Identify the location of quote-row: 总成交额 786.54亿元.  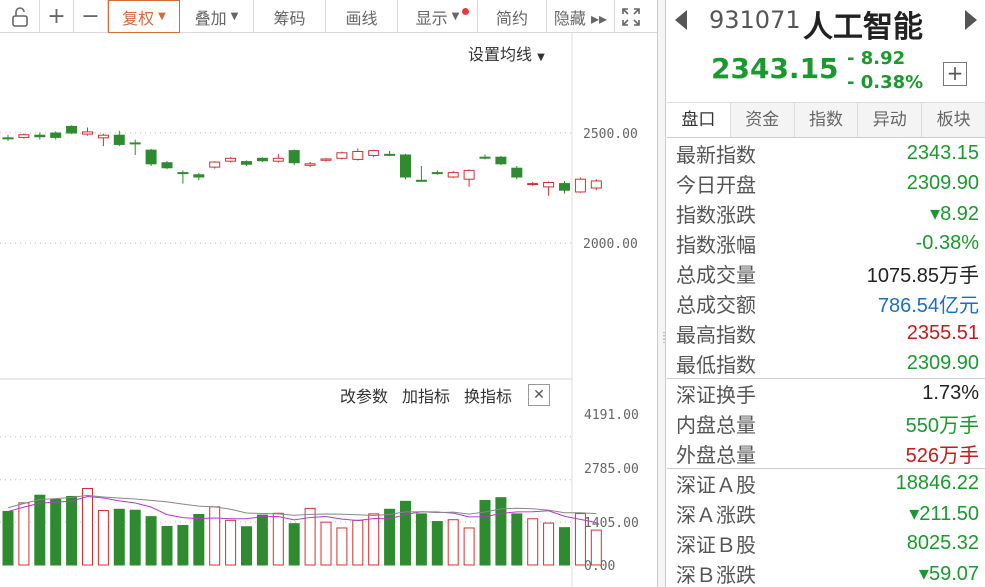
(826, 303).